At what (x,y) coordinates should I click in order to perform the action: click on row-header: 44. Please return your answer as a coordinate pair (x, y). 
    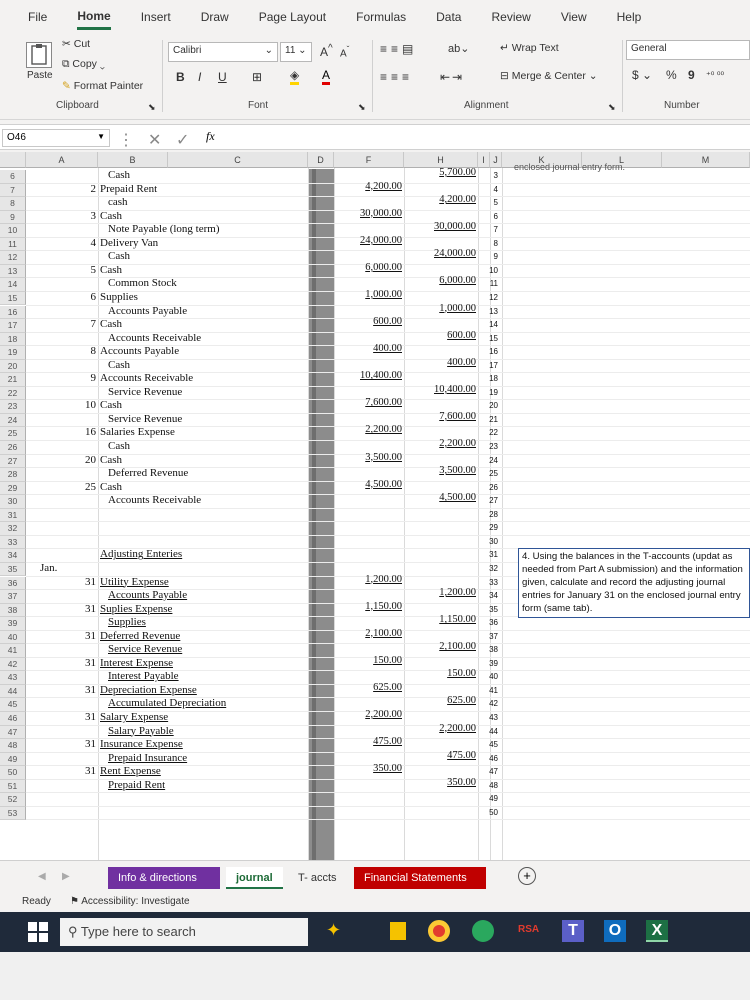
    Looking at the image, I should click on (13, 691).